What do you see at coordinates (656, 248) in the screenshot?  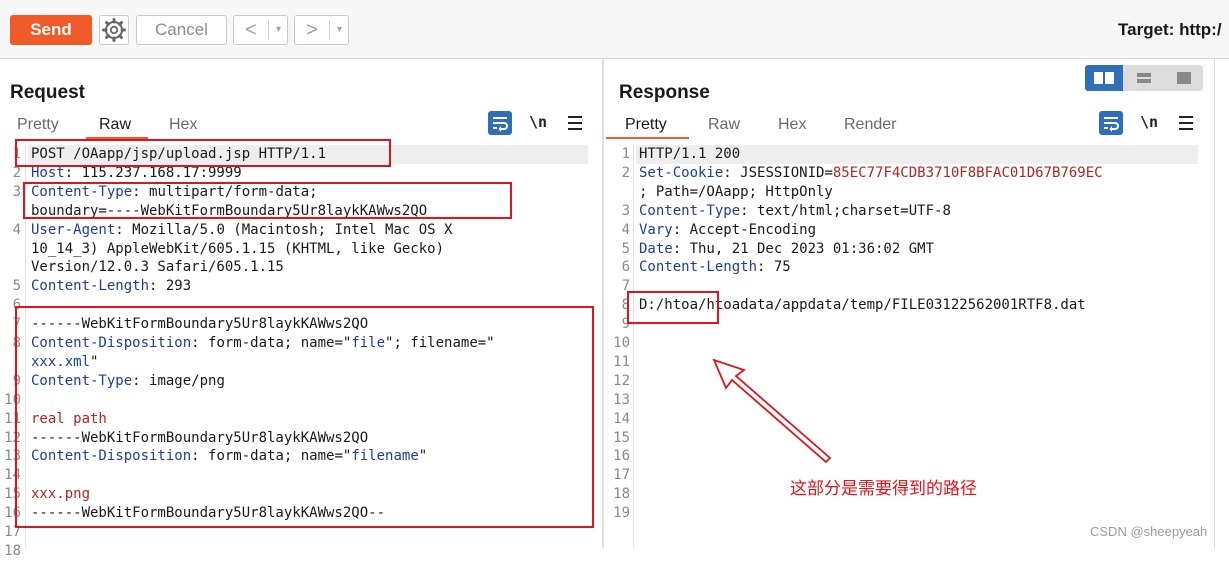 I see `header-name: Date` at bounding box center [656, 248].